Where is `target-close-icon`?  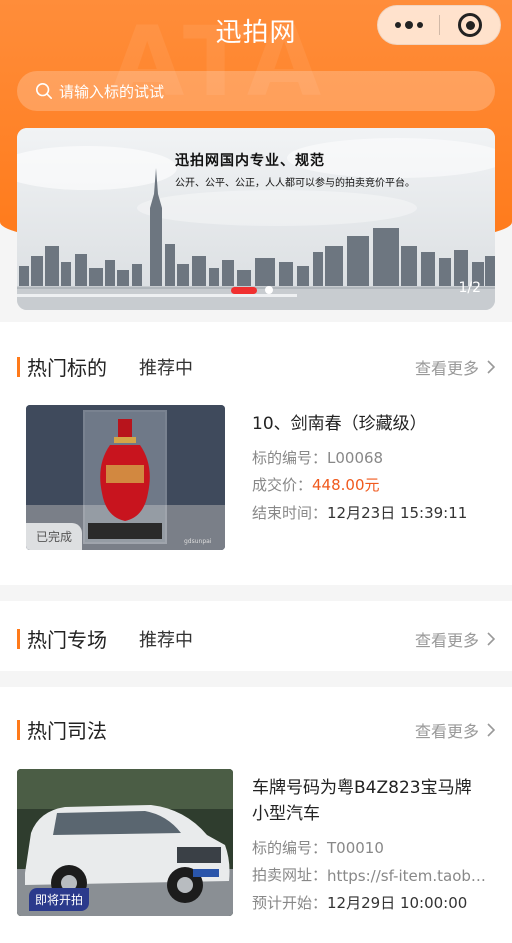
target-close-icon is located at coordinates (470, 25).